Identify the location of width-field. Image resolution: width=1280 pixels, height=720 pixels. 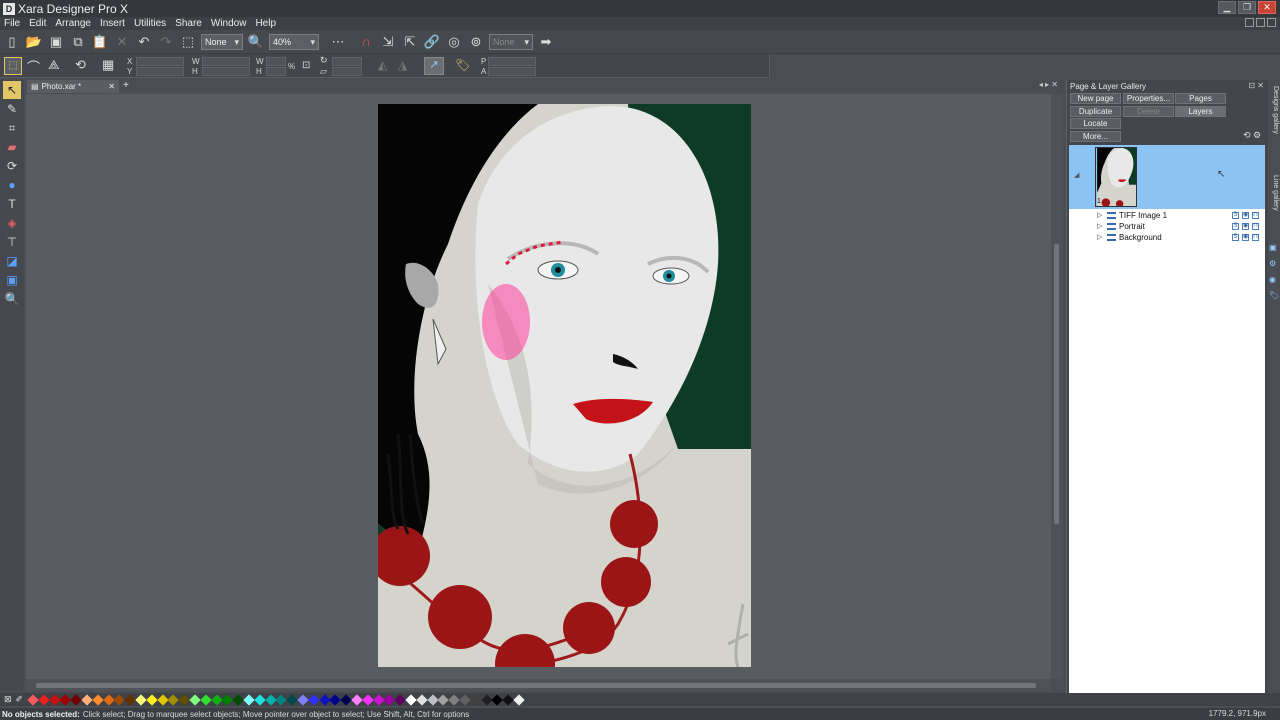
(226, 61).